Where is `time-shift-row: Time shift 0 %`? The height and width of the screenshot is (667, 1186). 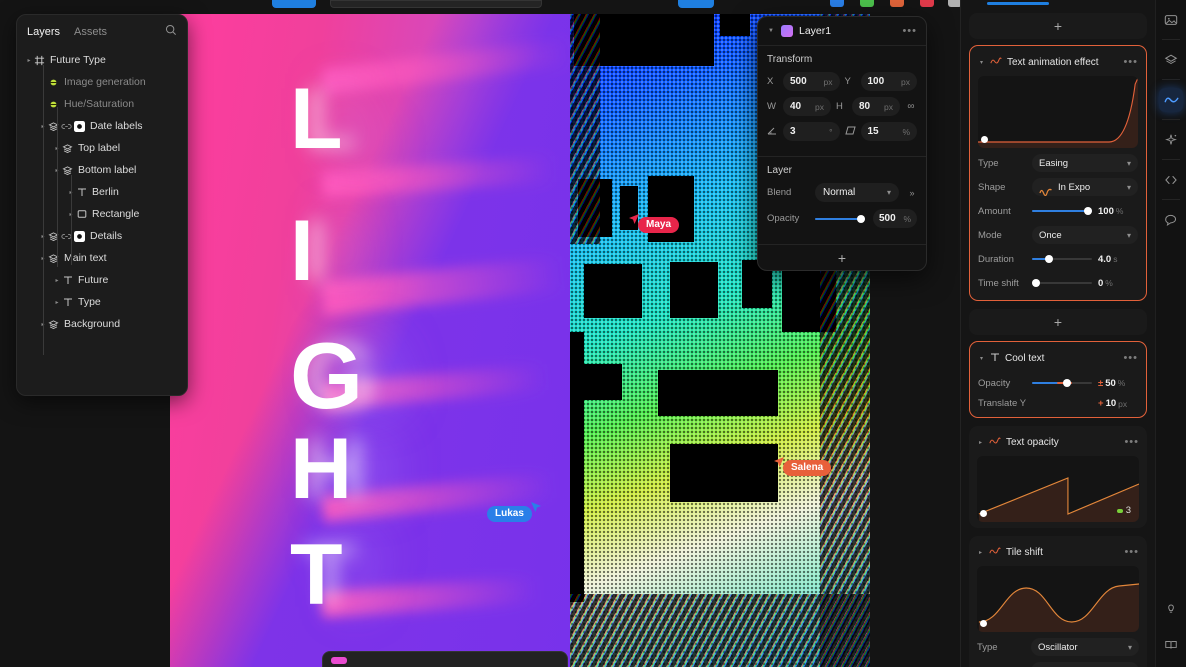 time-shift-row: Time shift 0 % is located at coordinates (1058, 283).